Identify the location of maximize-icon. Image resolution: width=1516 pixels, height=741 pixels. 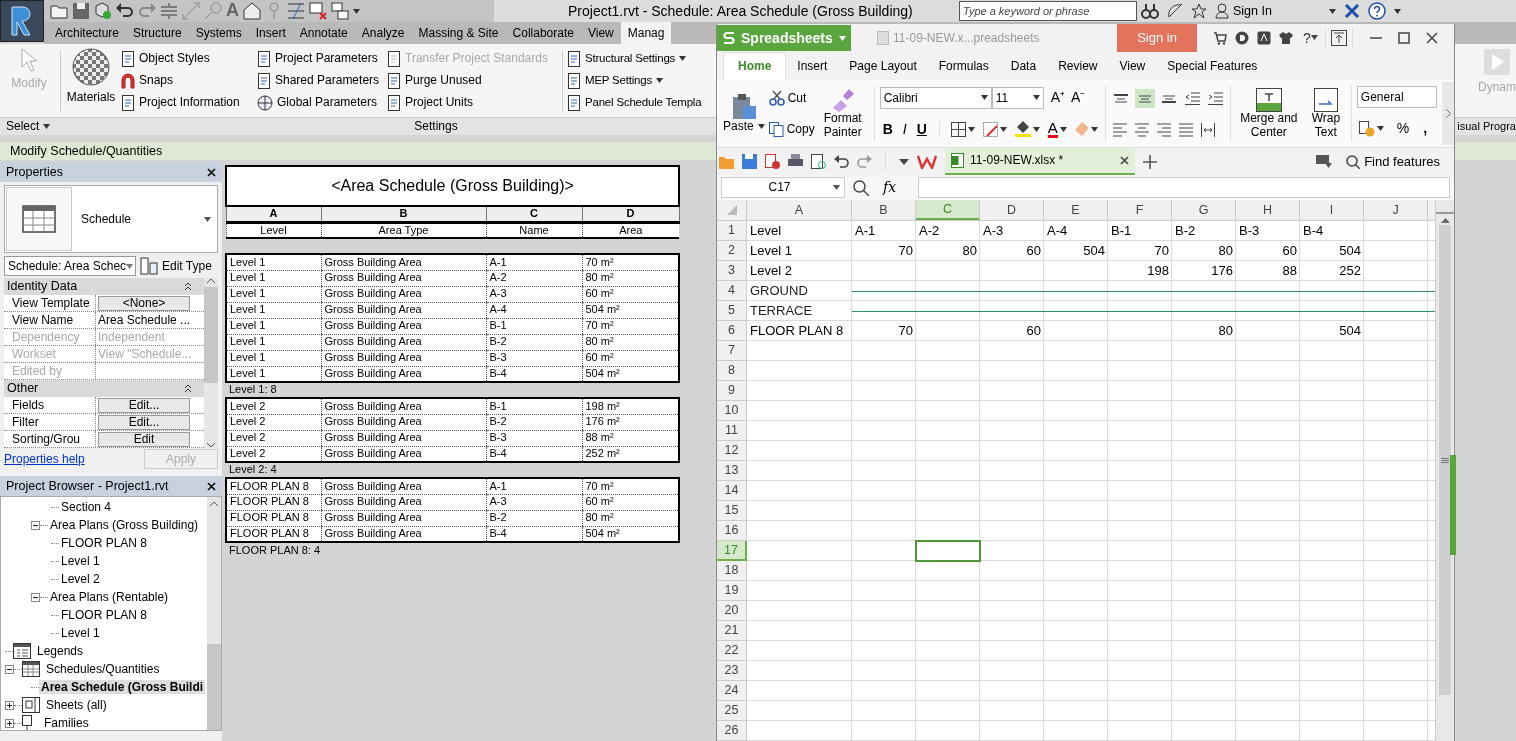
(1404, 38).